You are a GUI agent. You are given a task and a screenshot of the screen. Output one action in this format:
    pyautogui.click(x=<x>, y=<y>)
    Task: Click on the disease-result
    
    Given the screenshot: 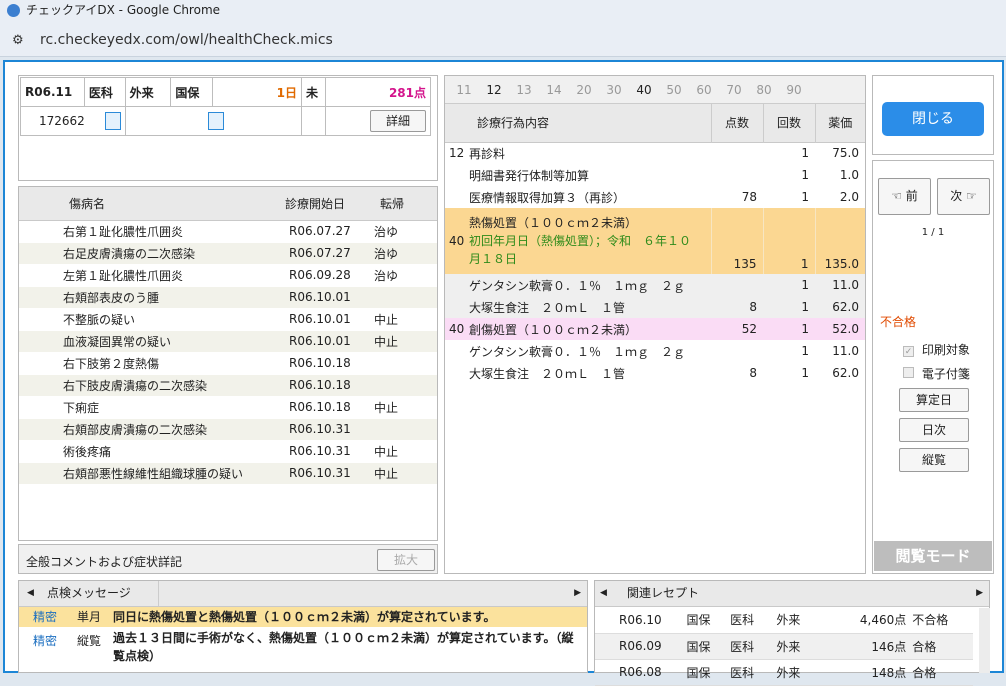 What is the action you would take?
    pyautogui.click(x=403, y=297)
    